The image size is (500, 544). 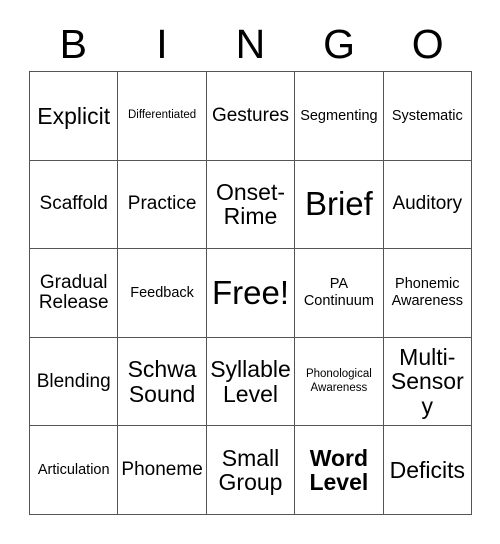 I want to click on bingo-cell-r2c3: Onset- Rime, so click(x=251, y=205).